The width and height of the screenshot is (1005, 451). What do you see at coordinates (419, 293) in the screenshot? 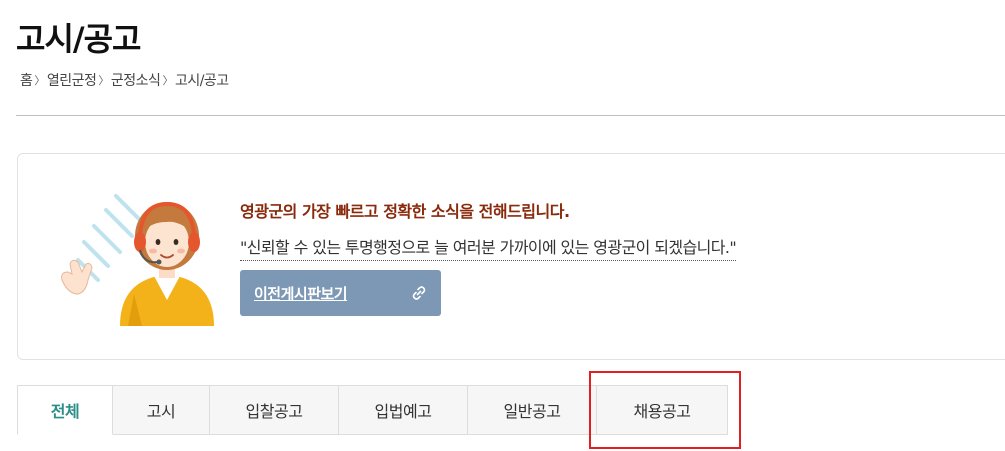
I see `link-icon` at bounding box center [419, 293].